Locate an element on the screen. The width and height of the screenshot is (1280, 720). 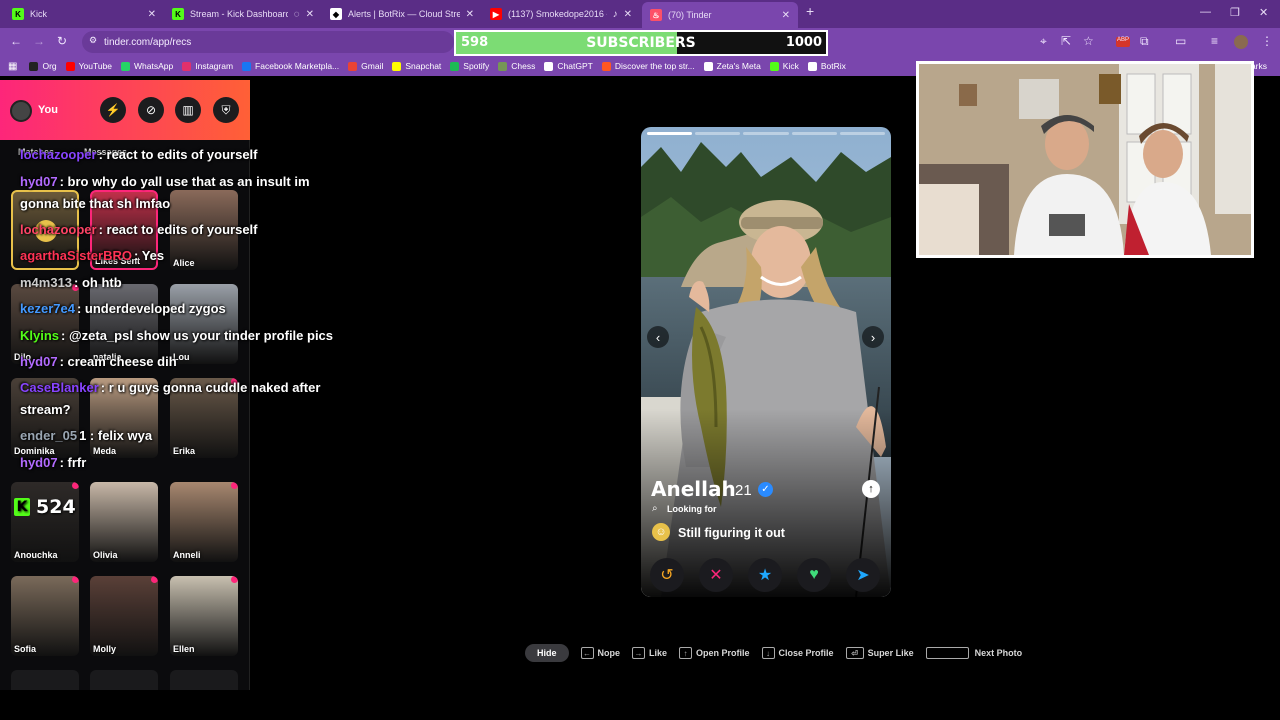
apps-icon: ▦ is located at coordinates (12, 66).